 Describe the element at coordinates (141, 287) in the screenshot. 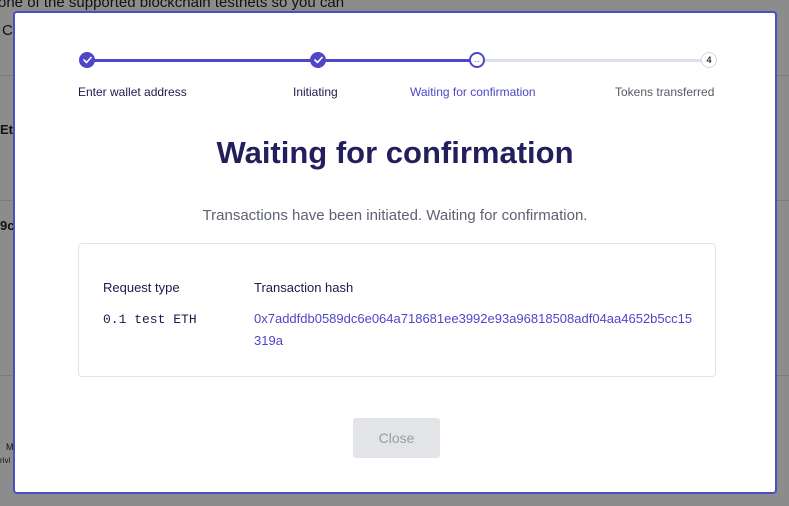

I see `request-type-header: Request type` at that location.